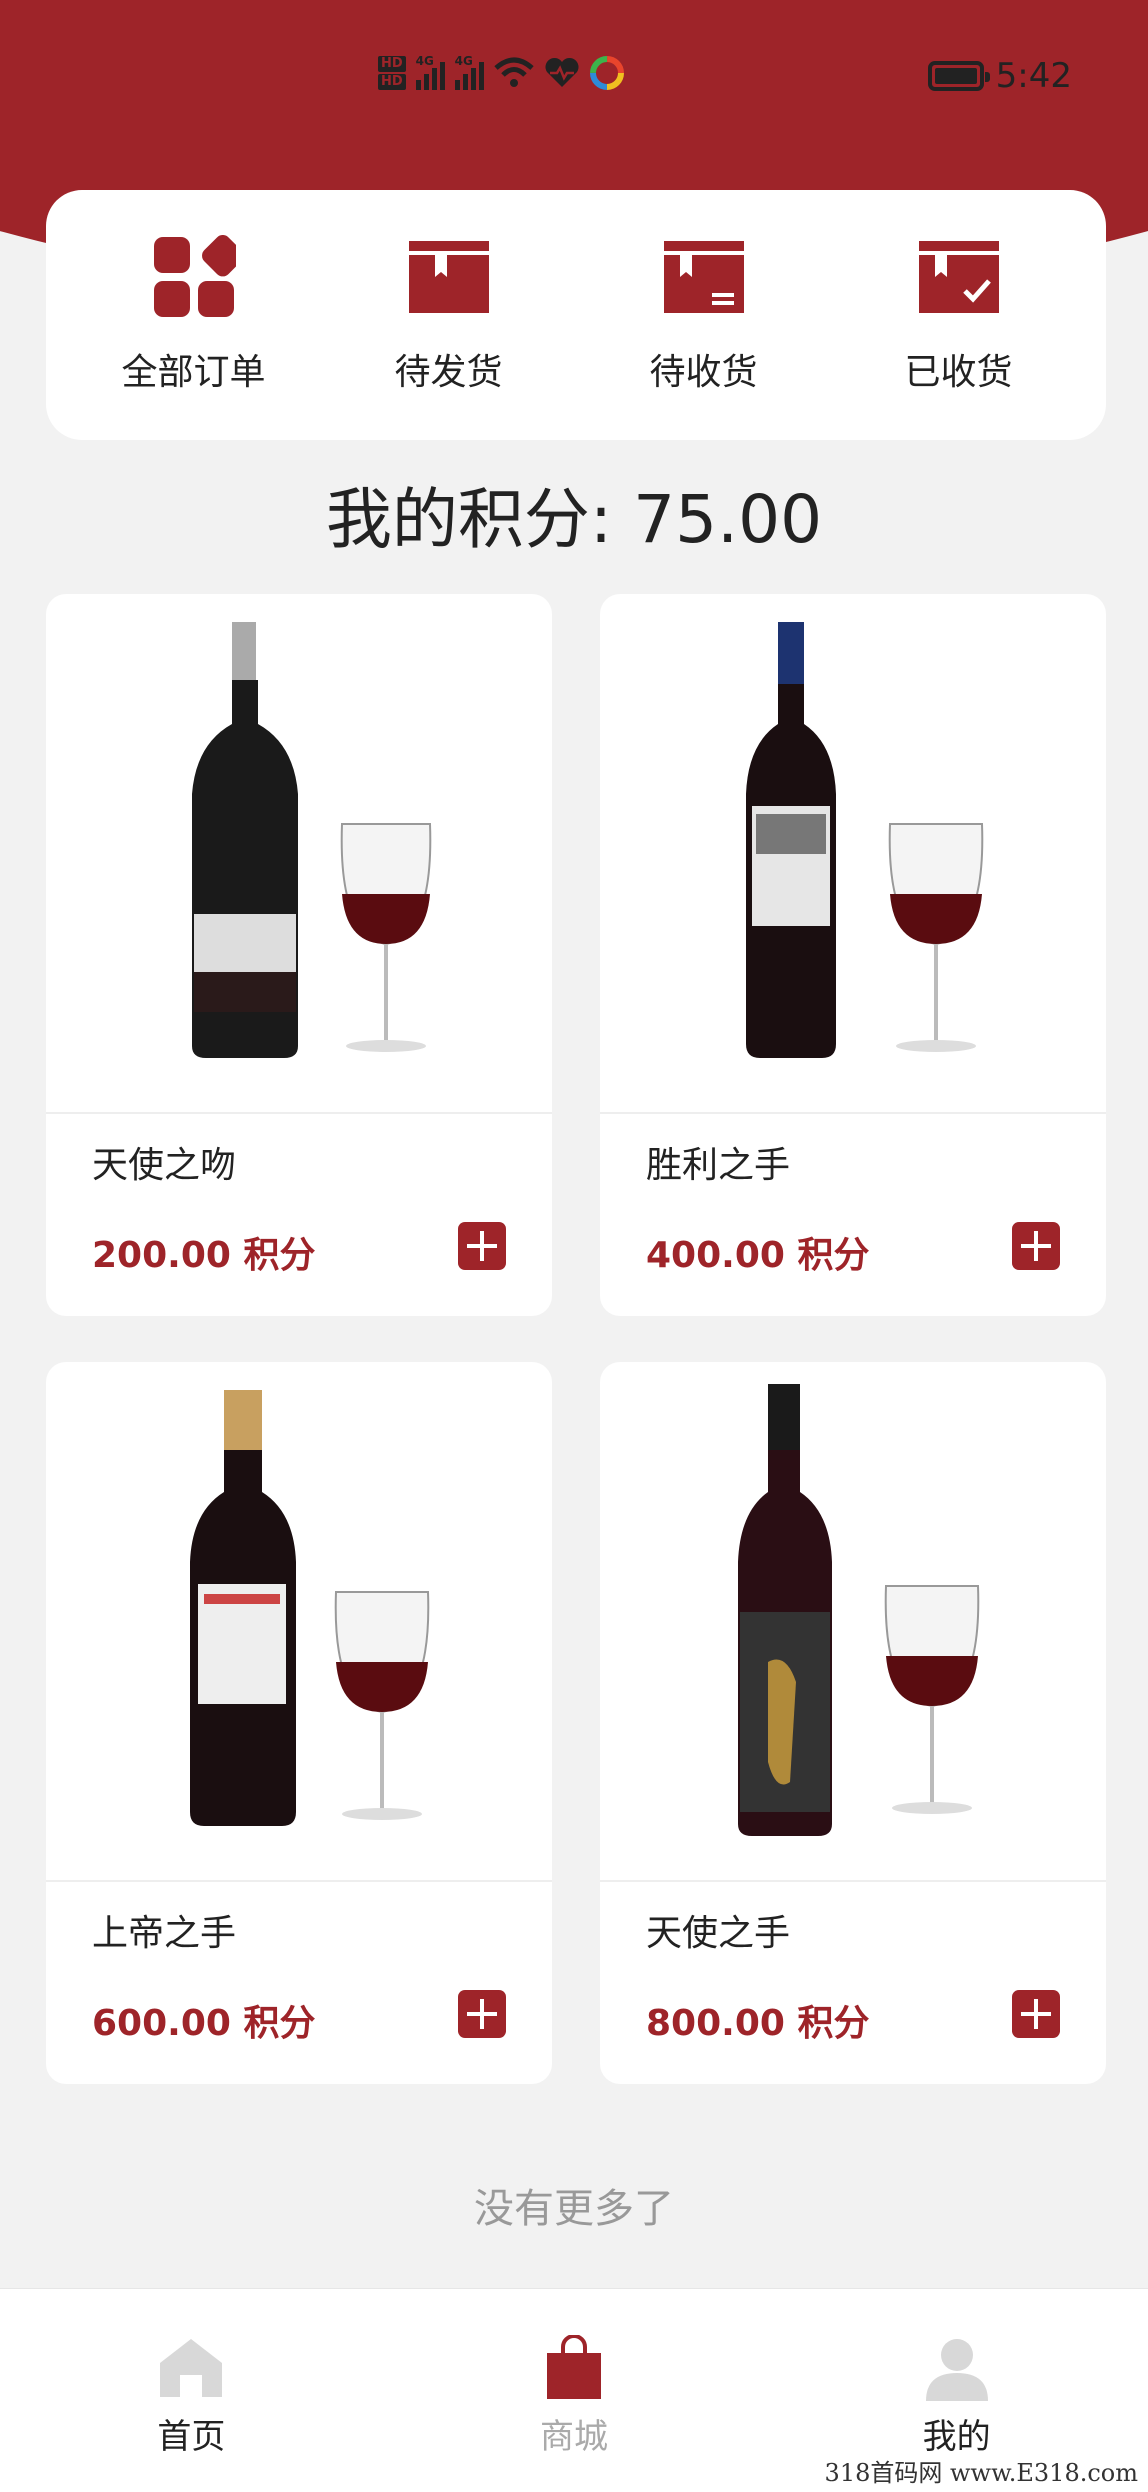 This screenshot has width=1148, height=2492. I want to click on hd-icon: HD HD, so click(392, 73).